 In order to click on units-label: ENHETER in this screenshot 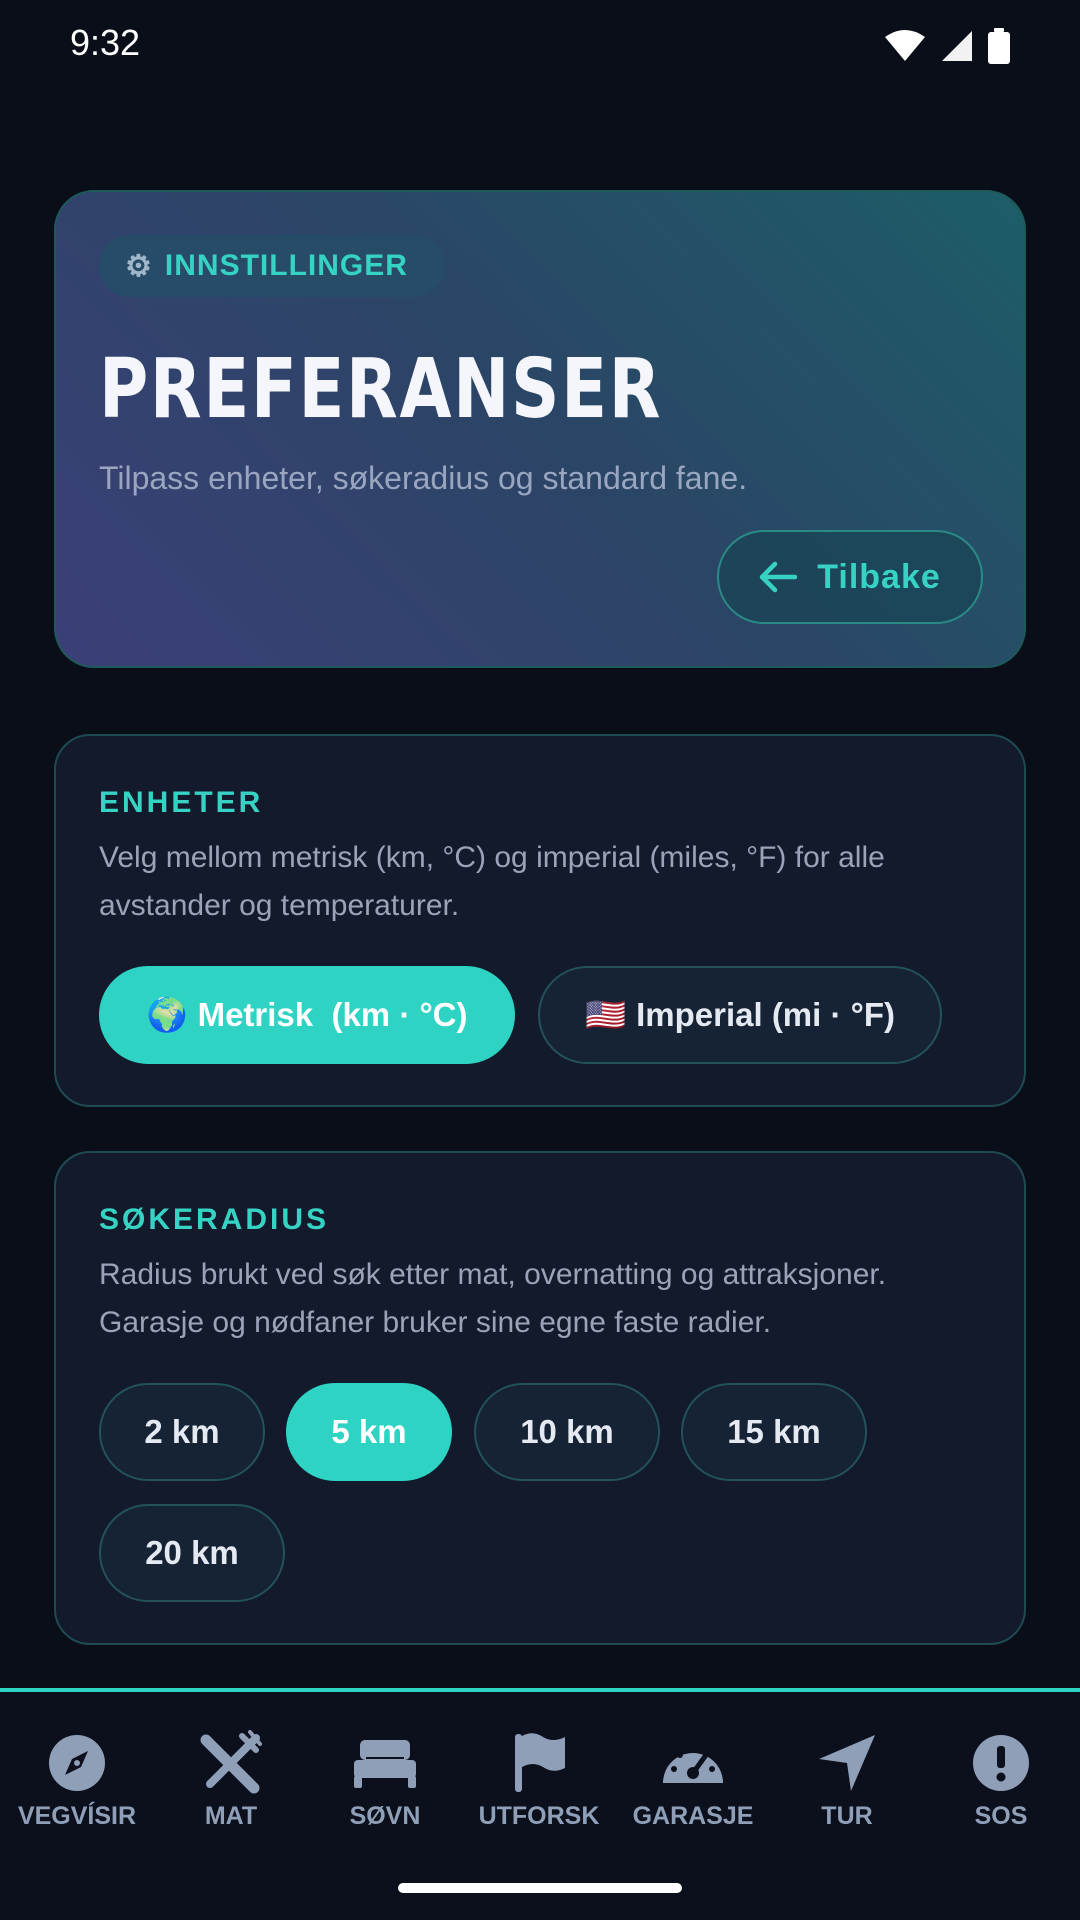, I will do `click(181, 802)`.